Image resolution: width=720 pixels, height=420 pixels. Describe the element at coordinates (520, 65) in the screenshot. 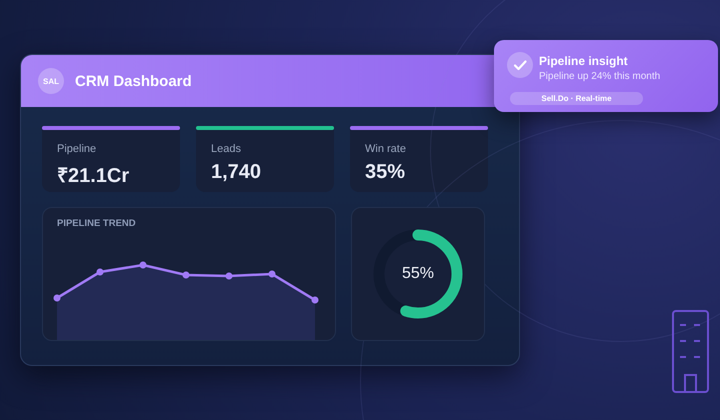

I see `check-icon` at that location.